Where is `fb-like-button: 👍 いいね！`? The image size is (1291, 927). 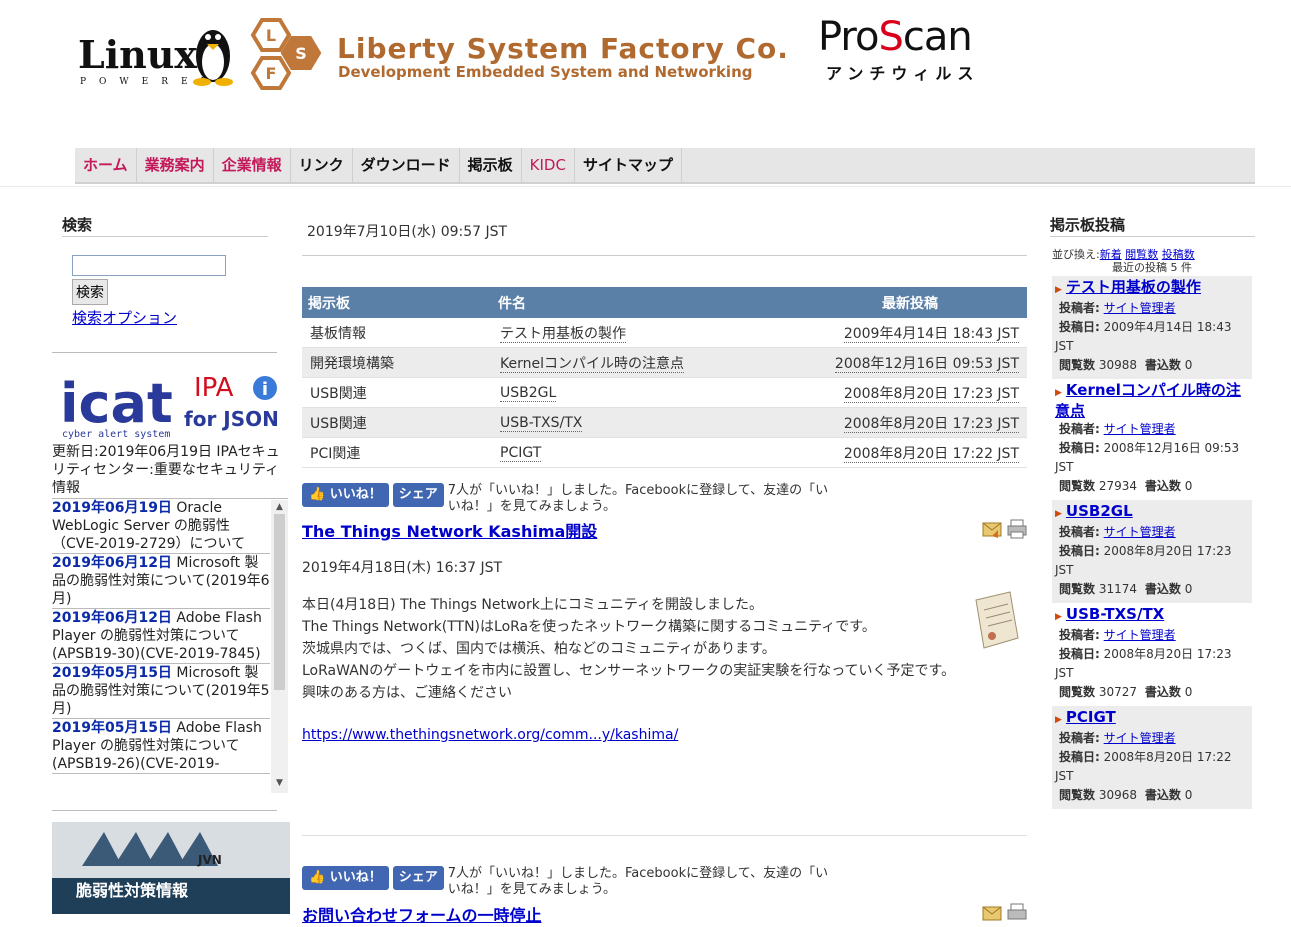
fb-like-button: 👍 いいね！ is located at coordinates (345, 495).